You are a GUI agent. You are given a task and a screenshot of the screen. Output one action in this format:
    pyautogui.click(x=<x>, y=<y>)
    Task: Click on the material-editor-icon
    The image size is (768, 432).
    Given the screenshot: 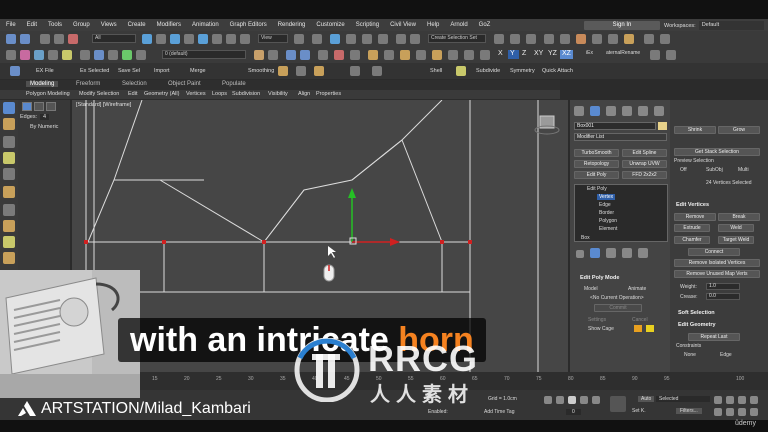 What is the action you would take?
    pyautogui.click(x=581, y=39)
    